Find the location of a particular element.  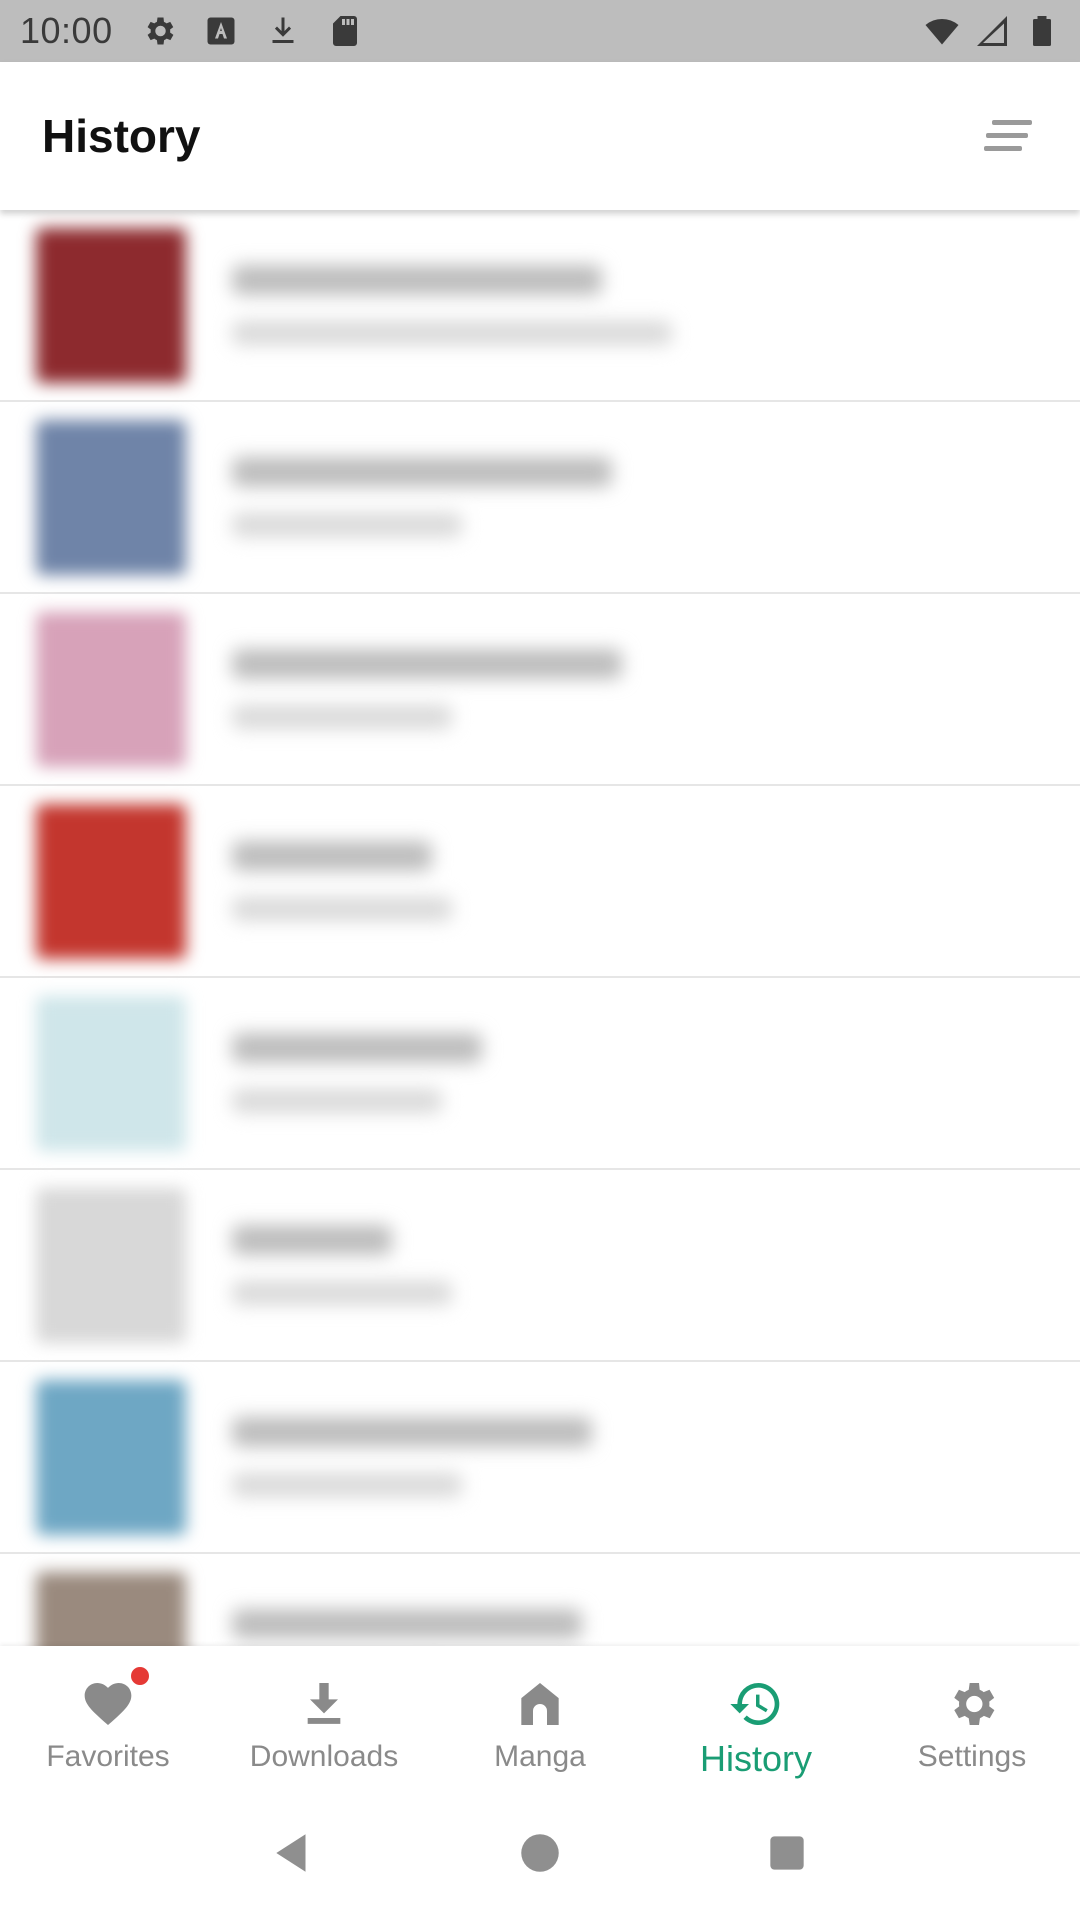

nav-settings: Settings is located at coordinates (972, 1716).